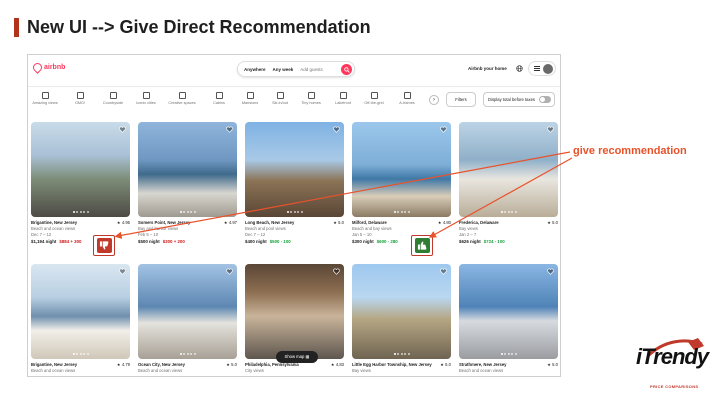 This screenshot has height=405, width=720. What do you see at coordinates (158, 228) in the screenshot?
I see `listing-description: Bay and harbor views` at bounding box center [158, 228].